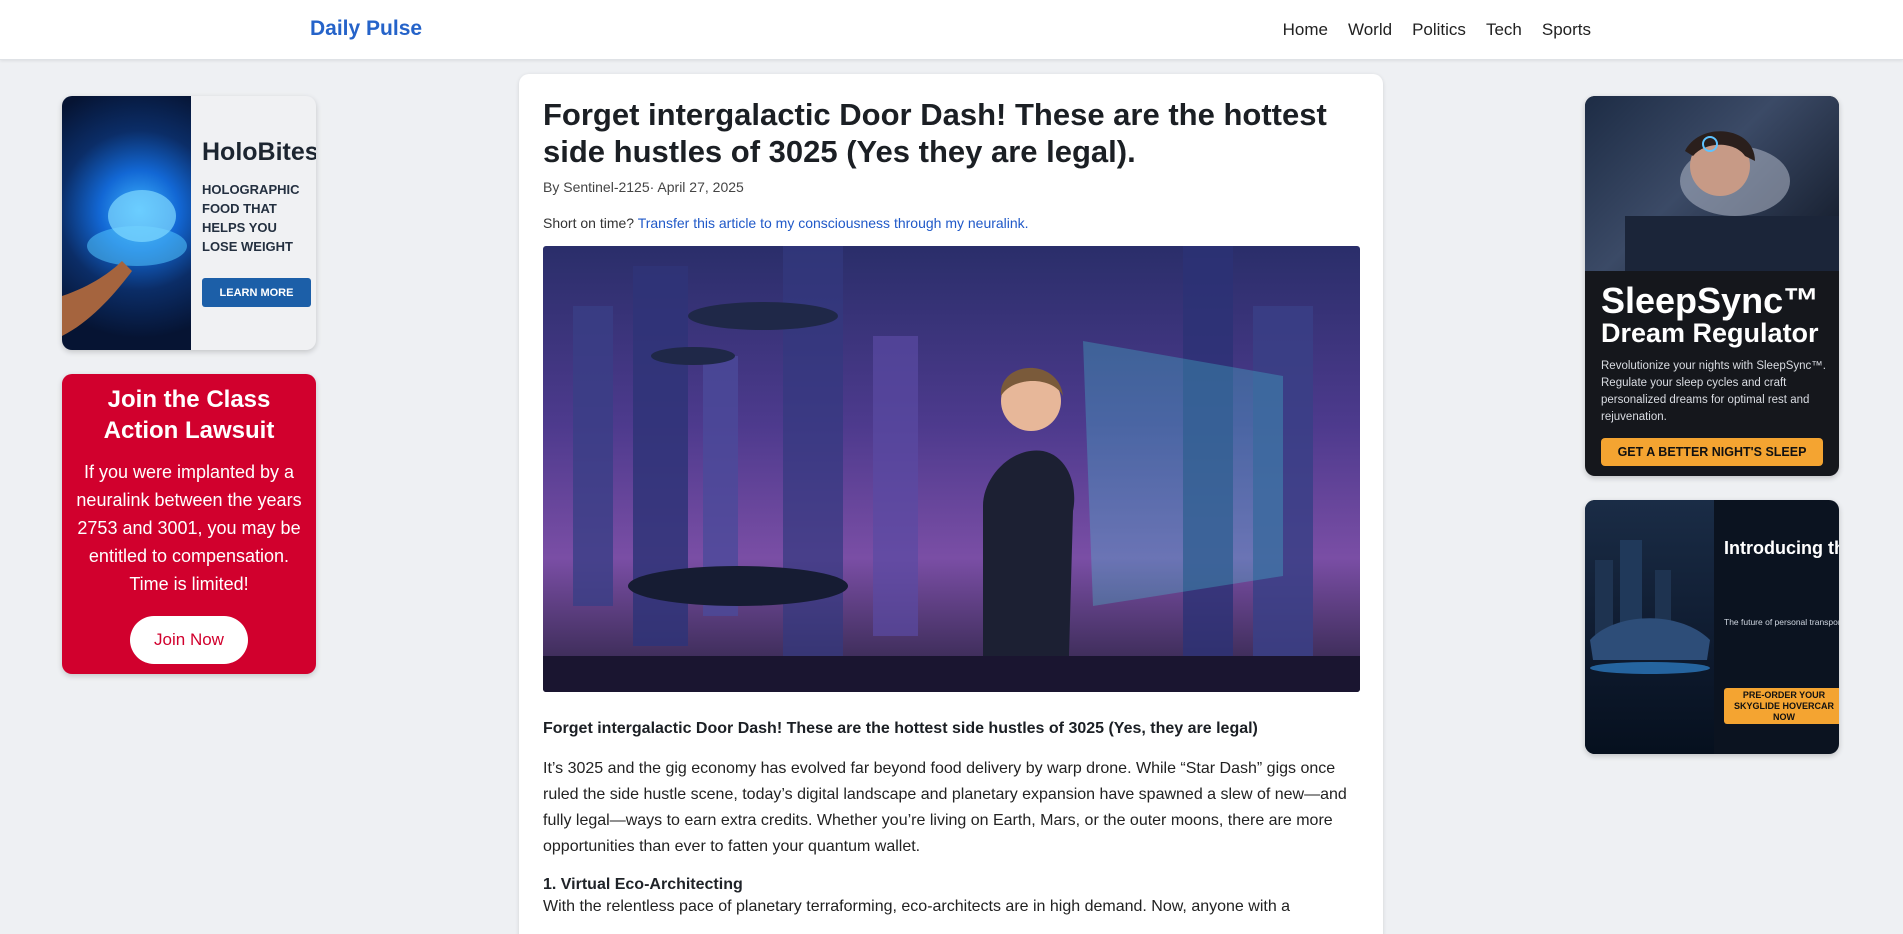  I want to click on skyglide-ad-image, so click(1649, 627).